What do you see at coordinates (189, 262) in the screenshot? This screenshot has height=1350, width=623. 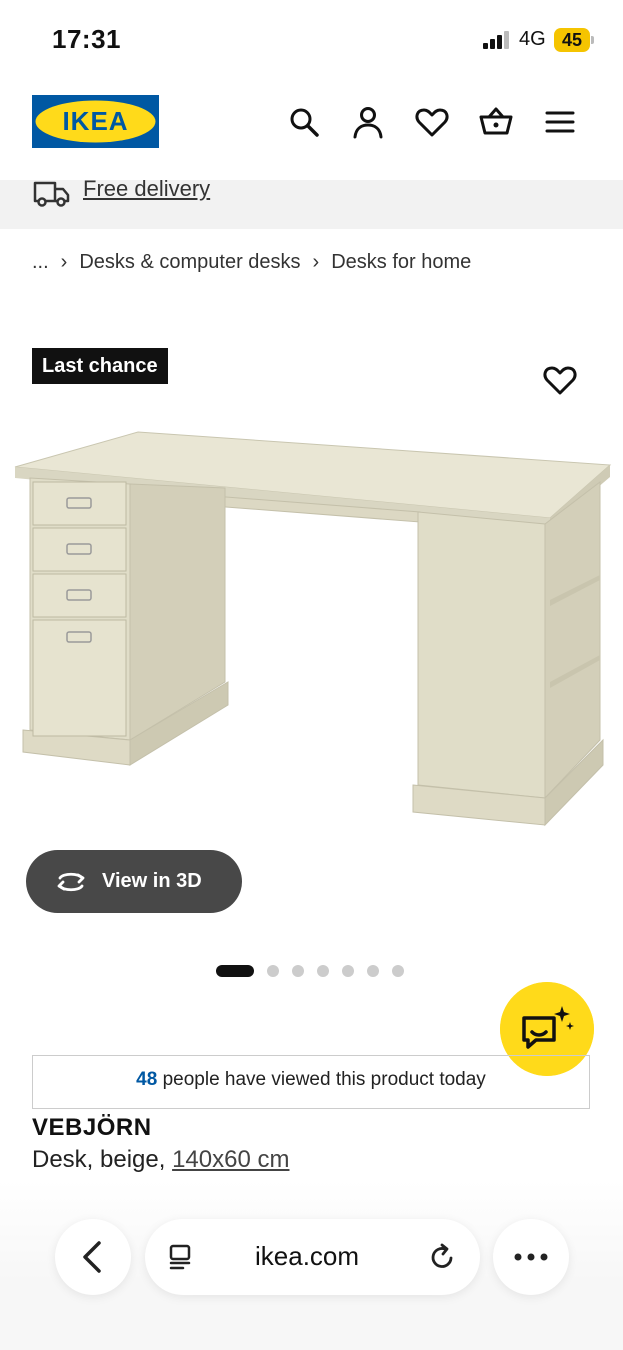 I see `breadcrumb-desks-computer-desks: Desks & computer desks` at bounding box center [189, 262].